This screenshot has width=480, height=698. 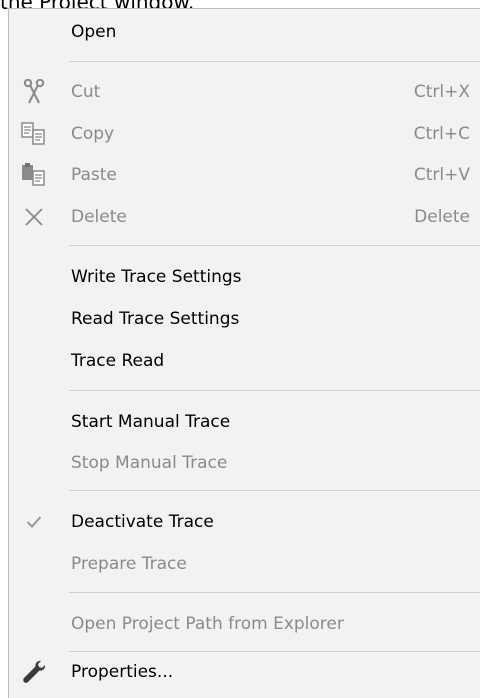 I want to click on menu-item-trace-read: Trace Read, so click(x=244, y=361).